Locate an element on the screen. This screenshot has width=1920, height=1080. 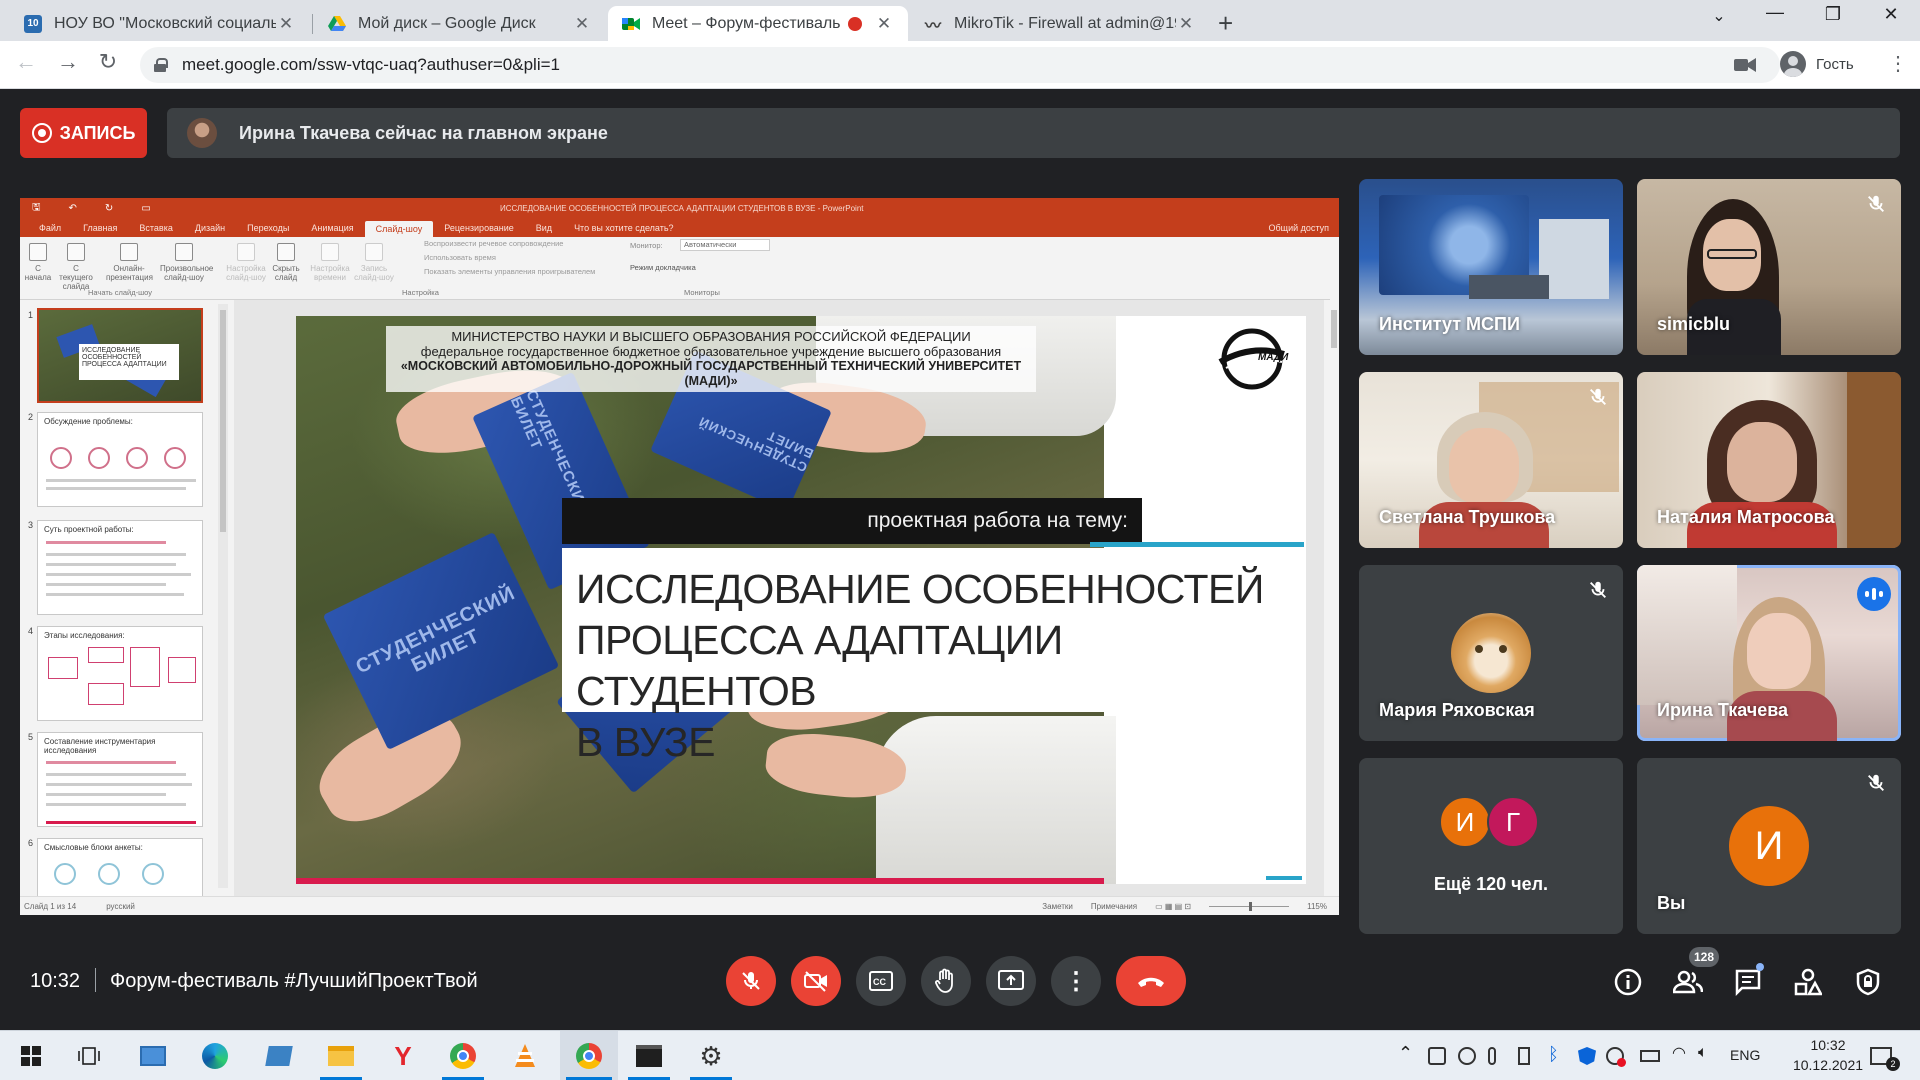
app-icon is located at coordinates (279, 1056).